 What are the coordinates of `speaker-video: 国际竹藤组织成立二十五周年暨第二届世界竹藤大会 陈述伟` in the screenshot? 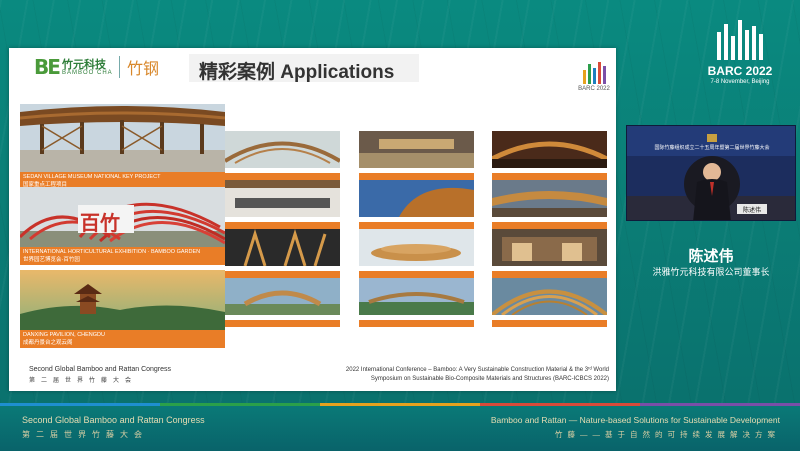 It's located at (711, 173).